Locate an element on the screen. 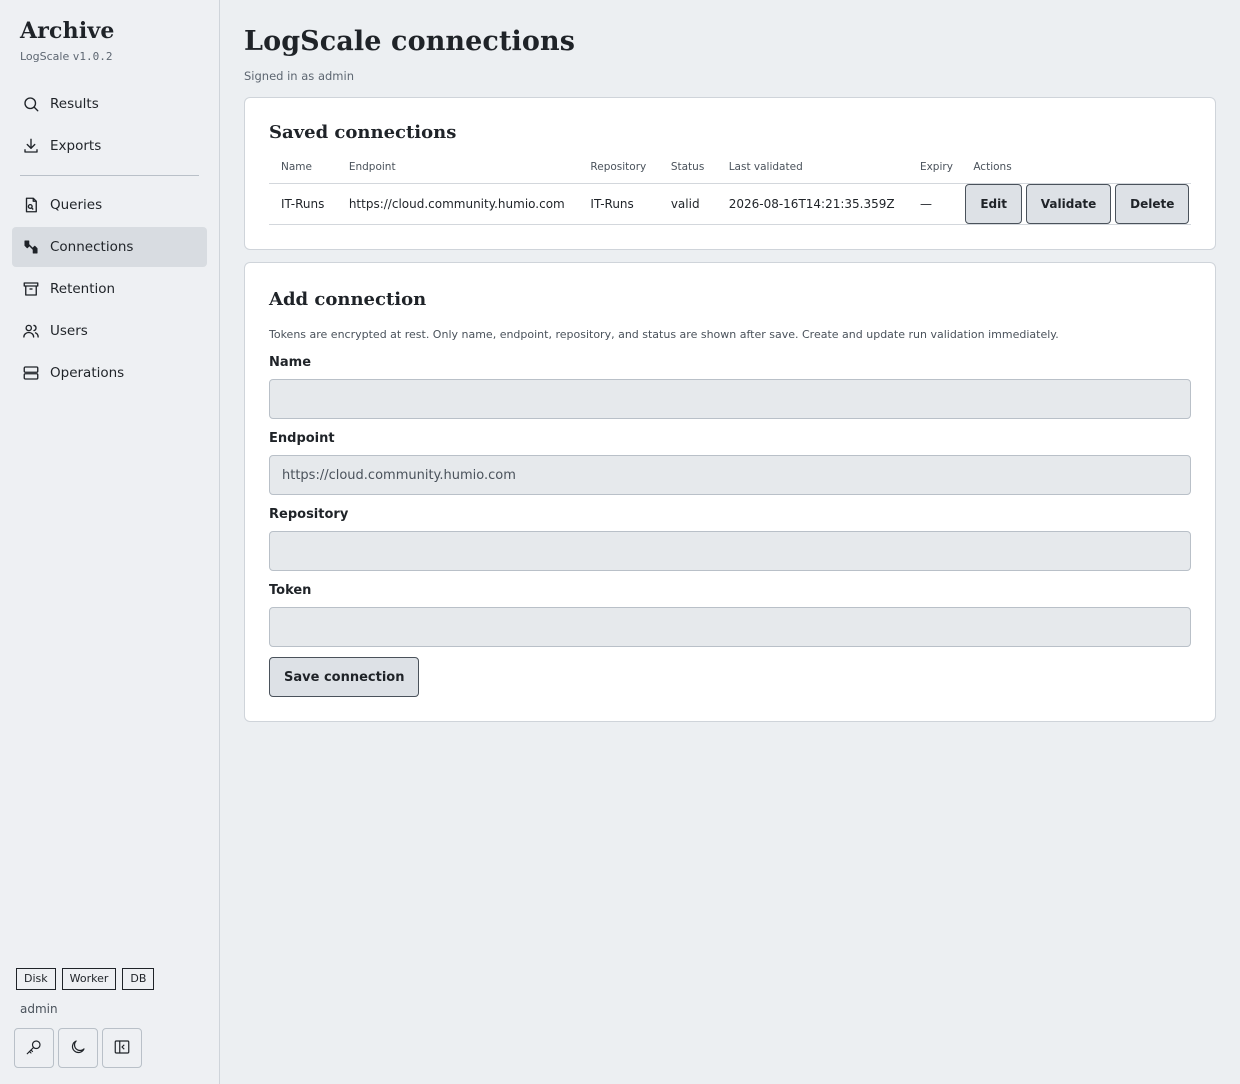 The height and width of the screenshot is (1084, 1240). column-header-endpoint: Endpoint is located at coordinates (457, 172).